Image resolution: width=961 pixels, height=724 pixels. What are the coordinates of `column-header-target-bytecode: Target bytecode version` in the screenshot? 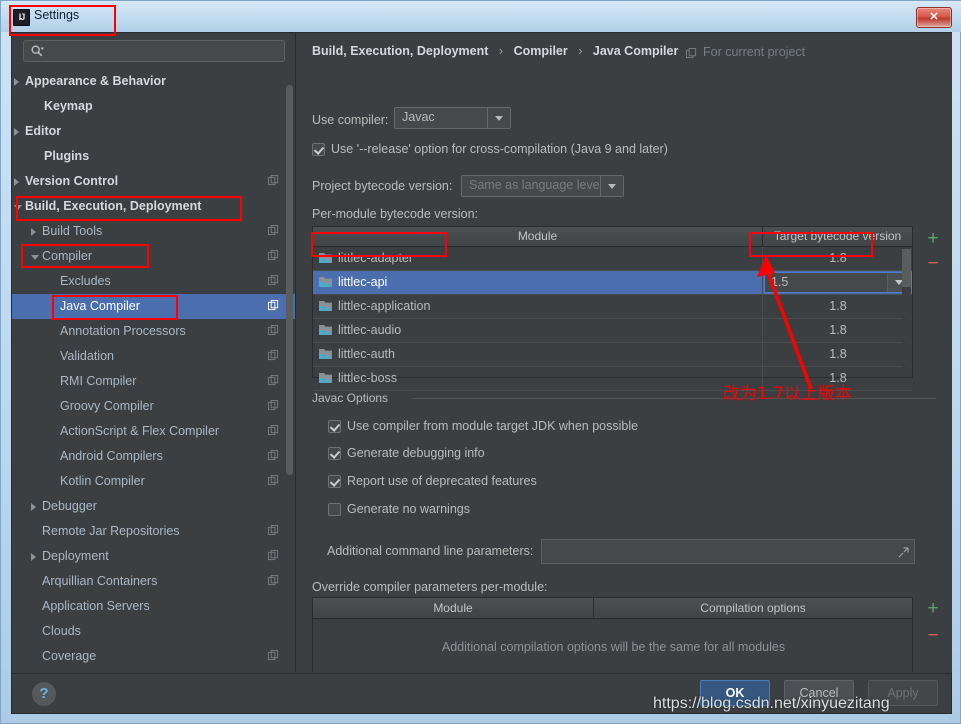 It's located at (837, 236).